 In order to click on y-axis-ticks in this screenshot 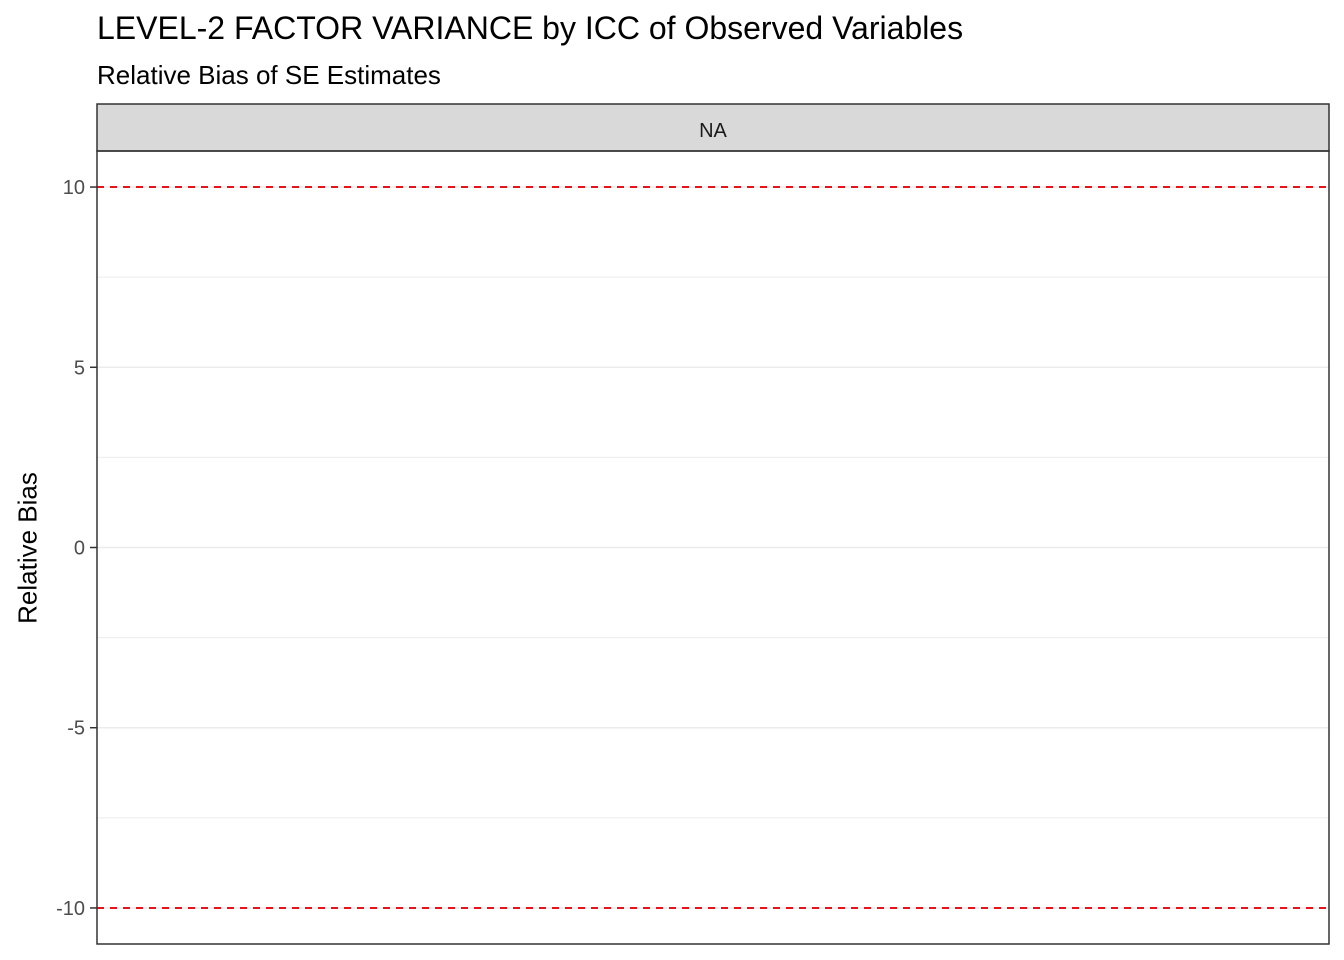, I will do `click(93, 547)`.